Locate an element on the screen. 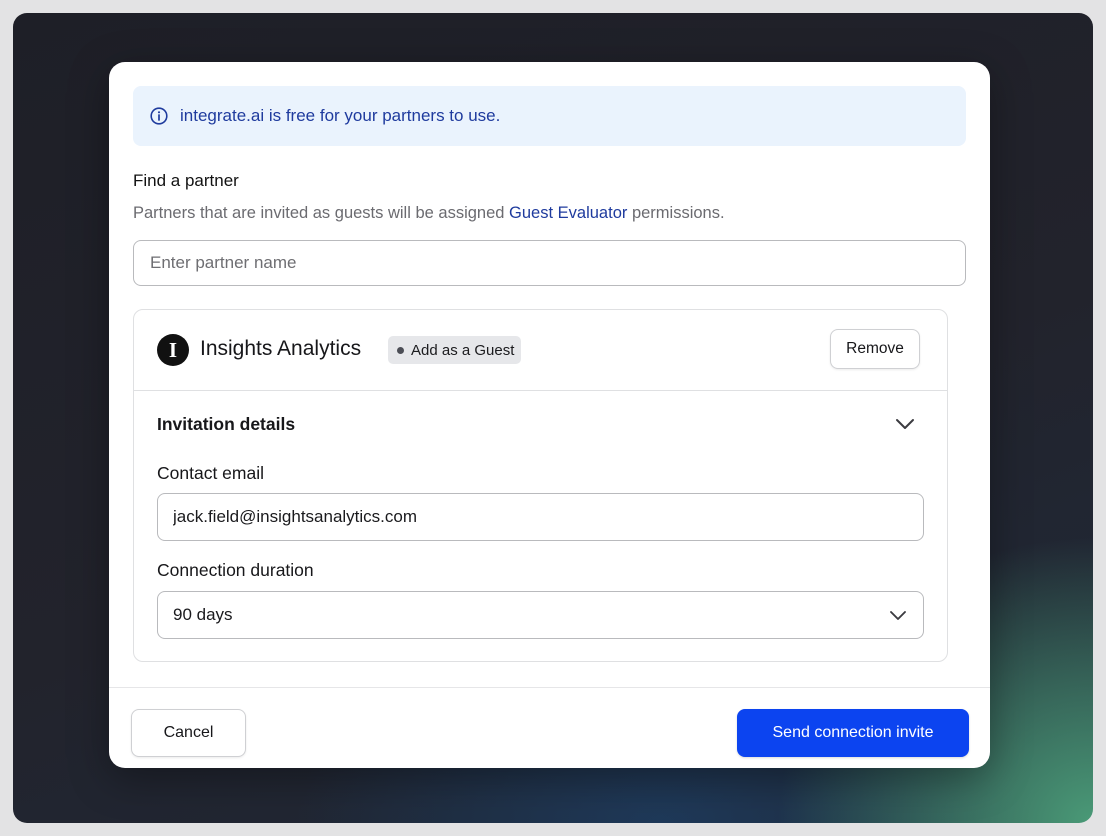  partner-search-input is located at coordinates (549, 263).